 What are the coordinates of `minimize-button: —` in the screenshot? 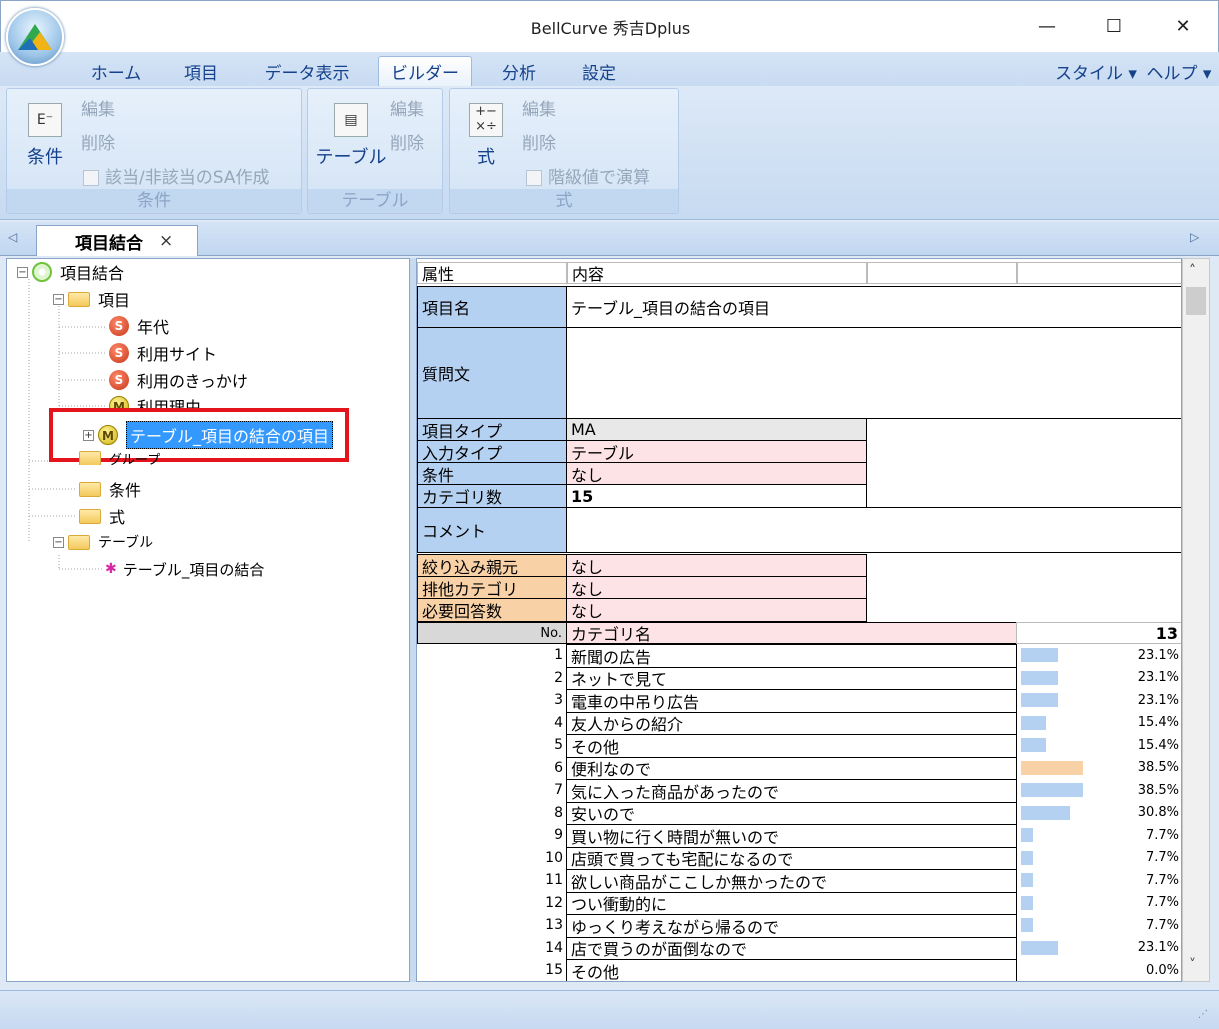 It's located at (1047, 26).